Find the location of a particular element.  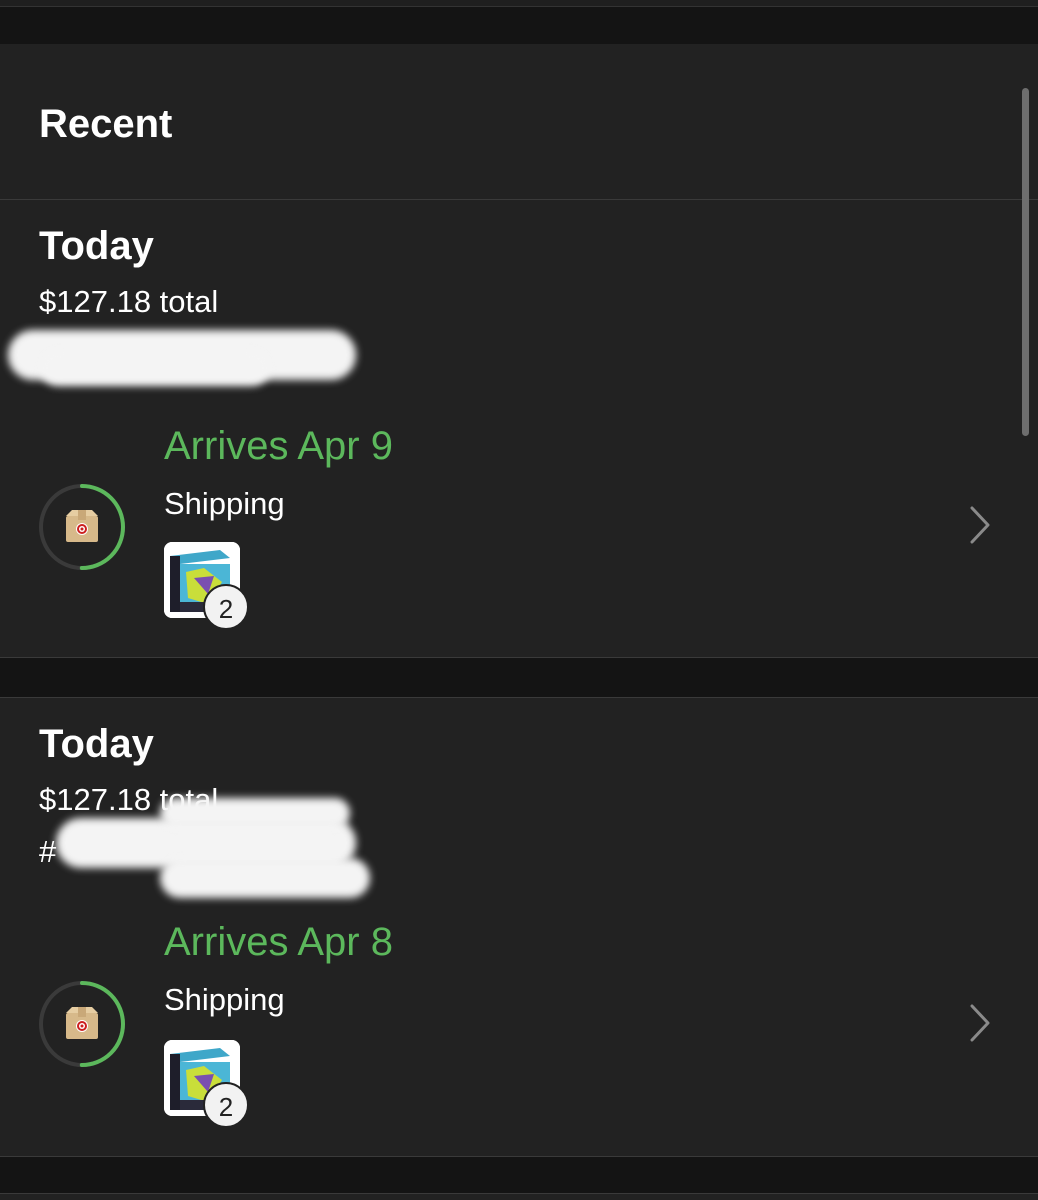

recent-header: Recent is located at coordinates (519, 122).